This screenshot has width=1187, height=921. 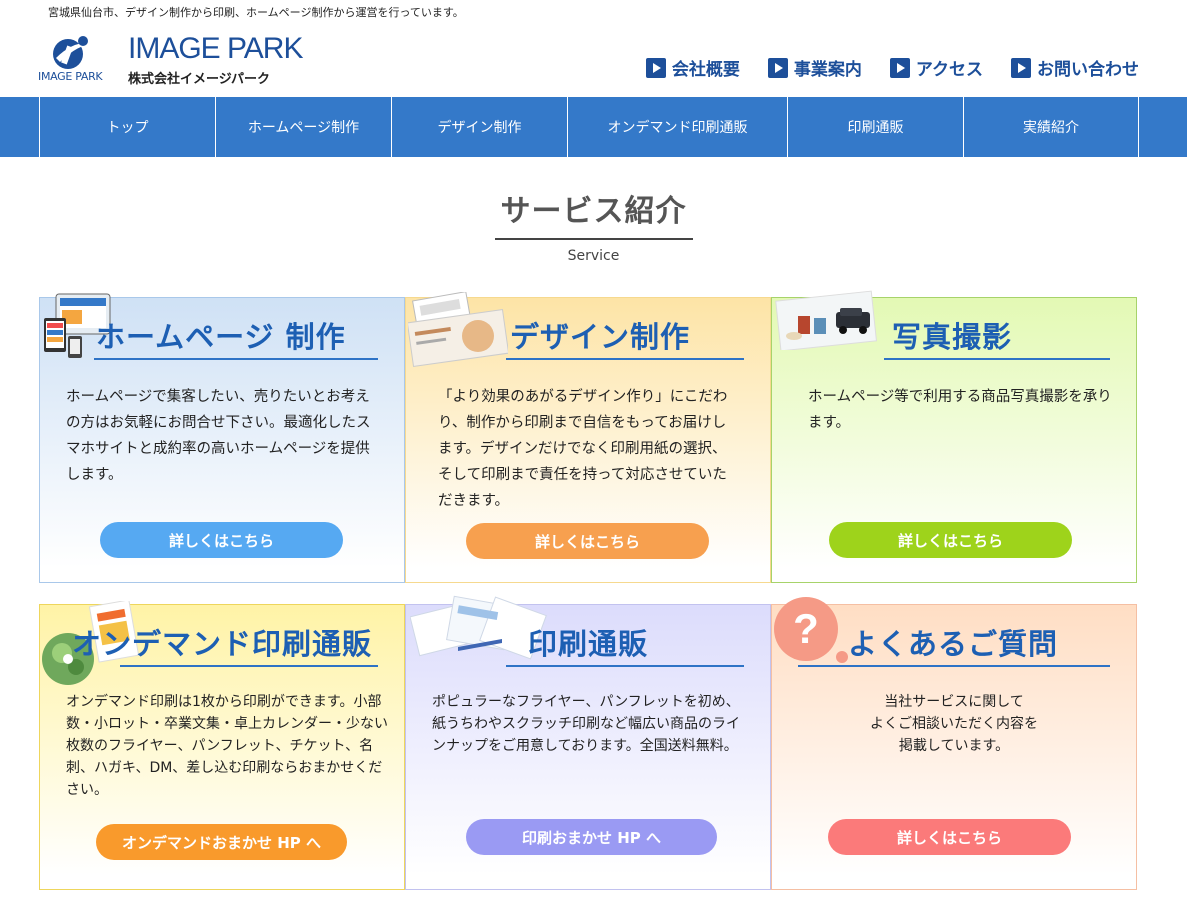 I want to click on card-title: ホームページ 制作, so click(x=221, y=337).